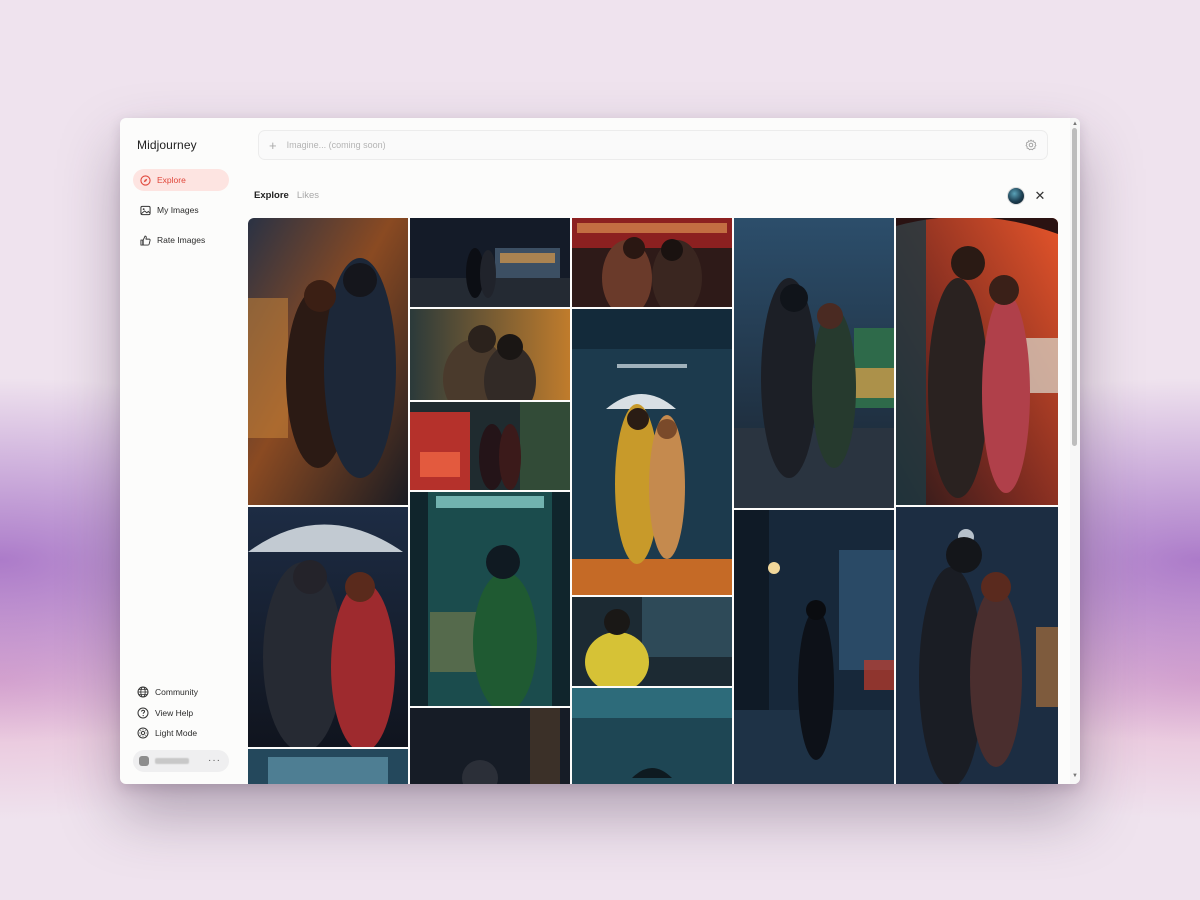  I want to click on scrollbar: ▲ ▼, so click(1075, 451).